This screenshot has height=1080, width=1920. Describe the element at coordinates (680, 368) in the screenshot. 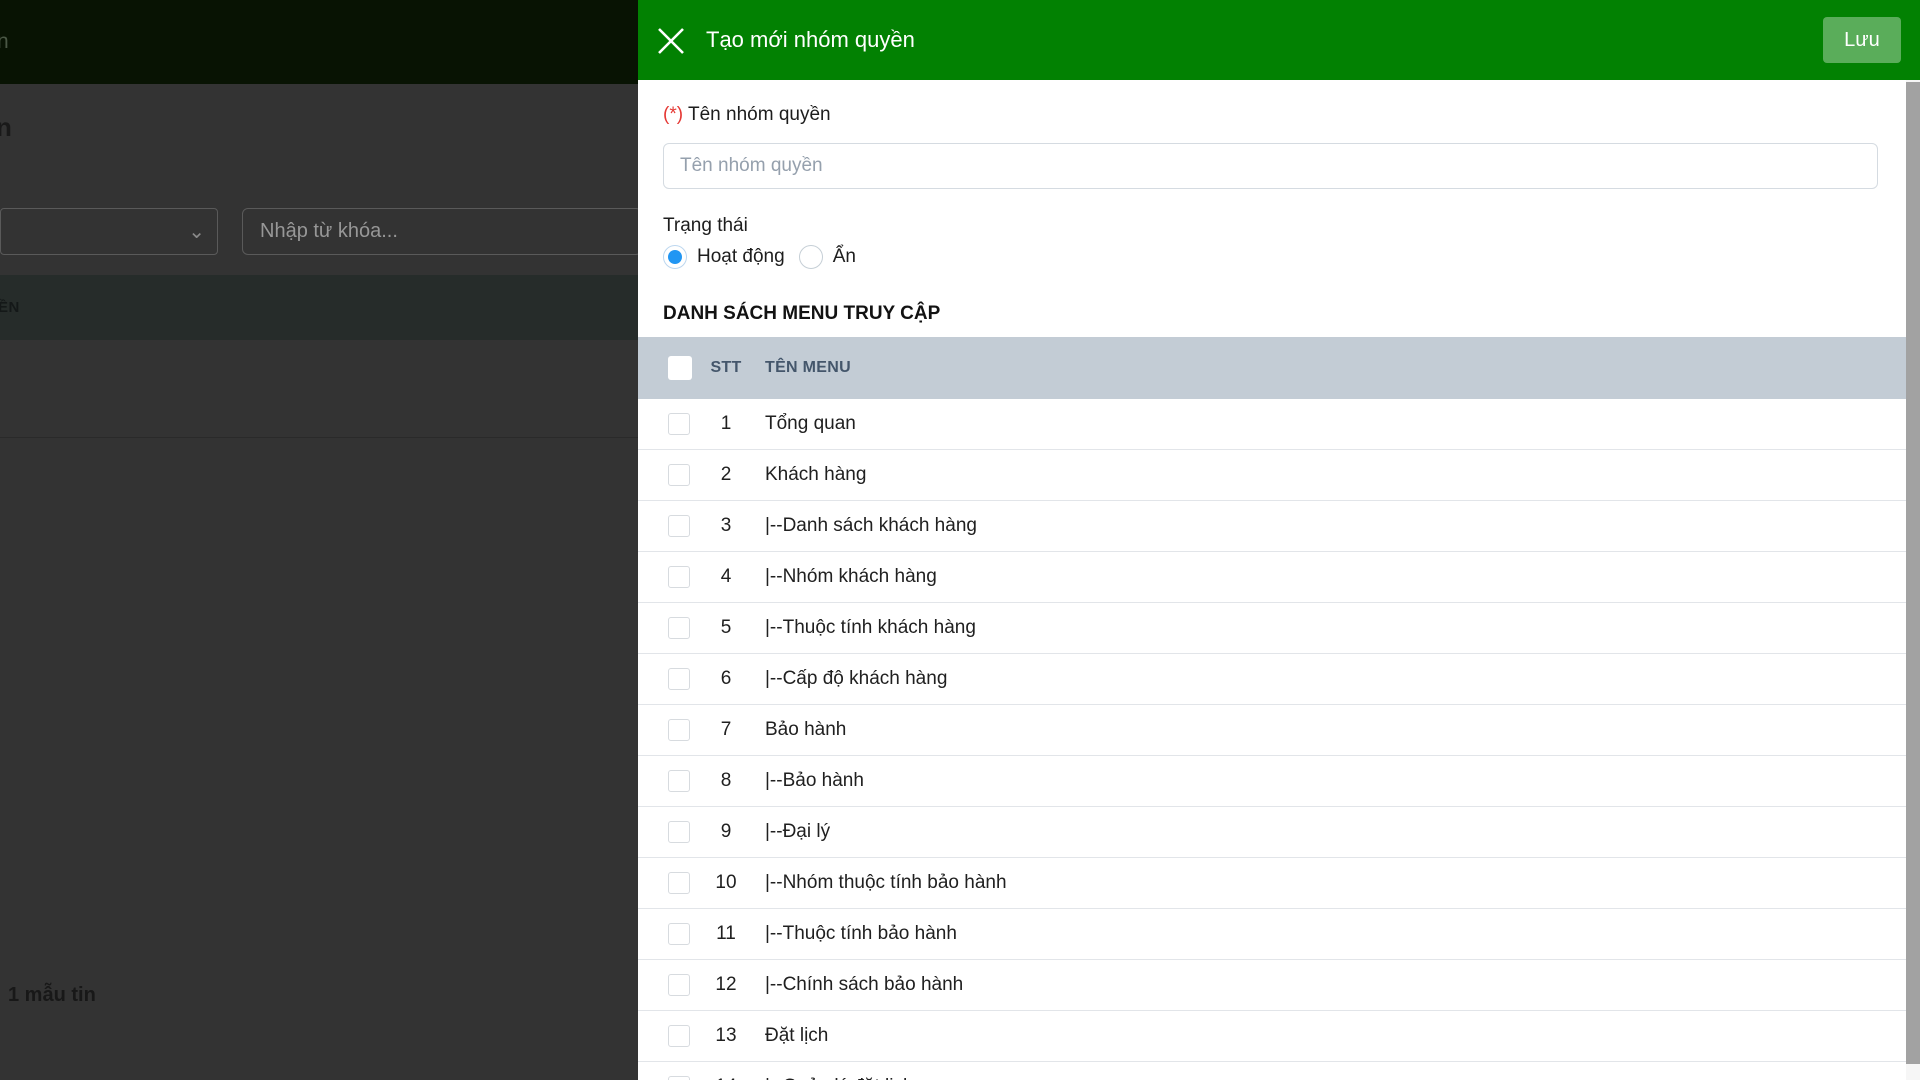

I see `select-all-checkbox` at that location.